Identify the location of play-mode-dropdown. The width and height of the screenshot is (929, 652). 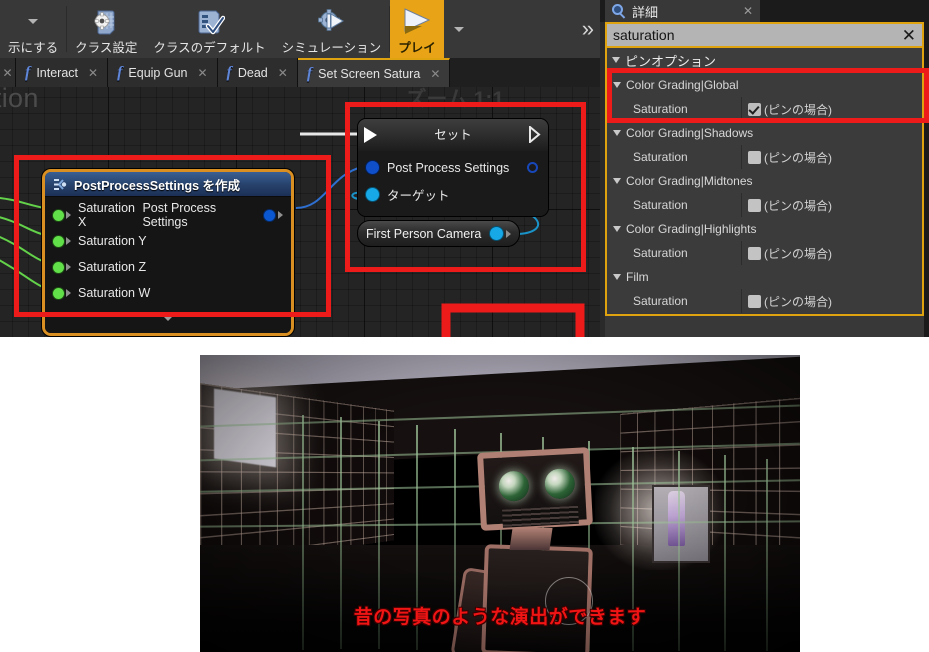
(459, 29).